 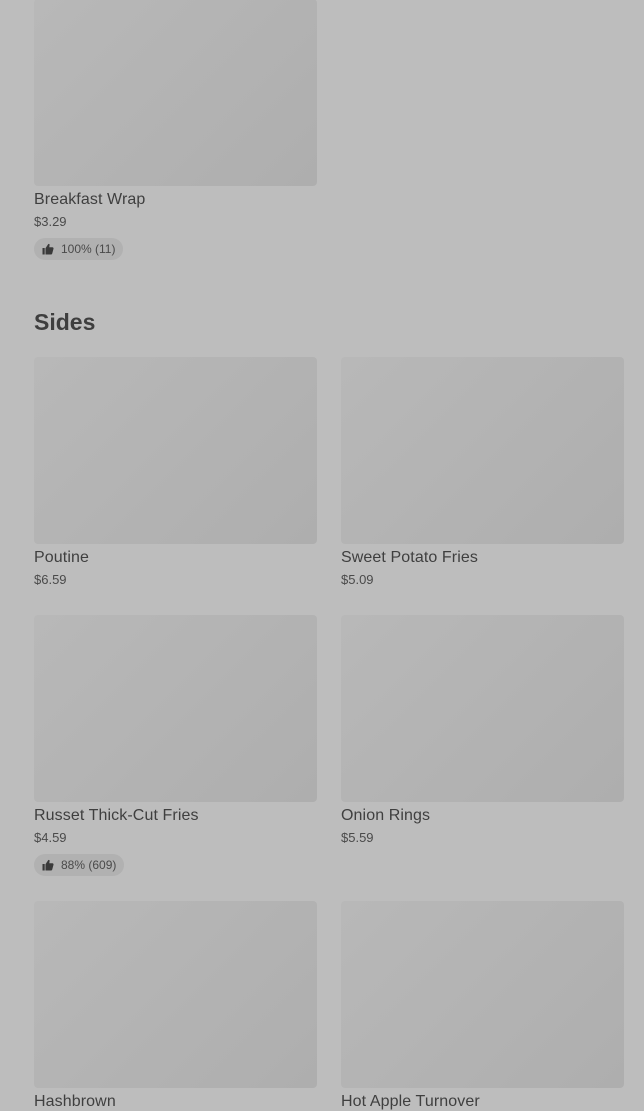 I want to click on menu-item-card: Sweet Potato Fries $5.09, so click(x=482, y=472).